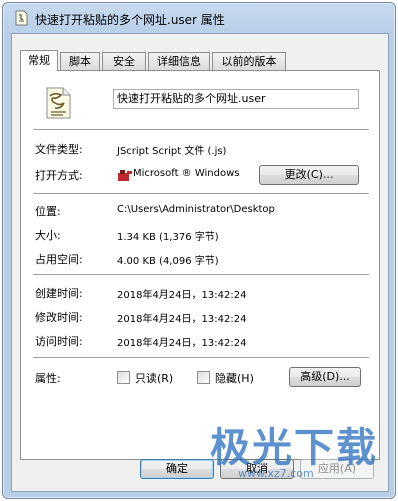 This screenshot has height=501, width=398. I want to click on size-value: 1.34 KB (1,376 字节), so click(168, 237).